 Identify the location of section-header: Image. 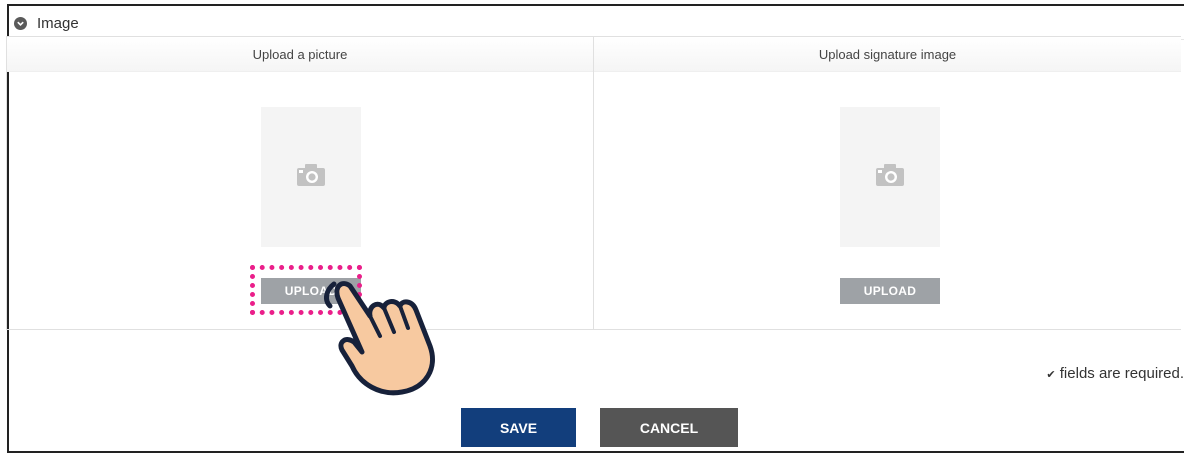
(596, 23).